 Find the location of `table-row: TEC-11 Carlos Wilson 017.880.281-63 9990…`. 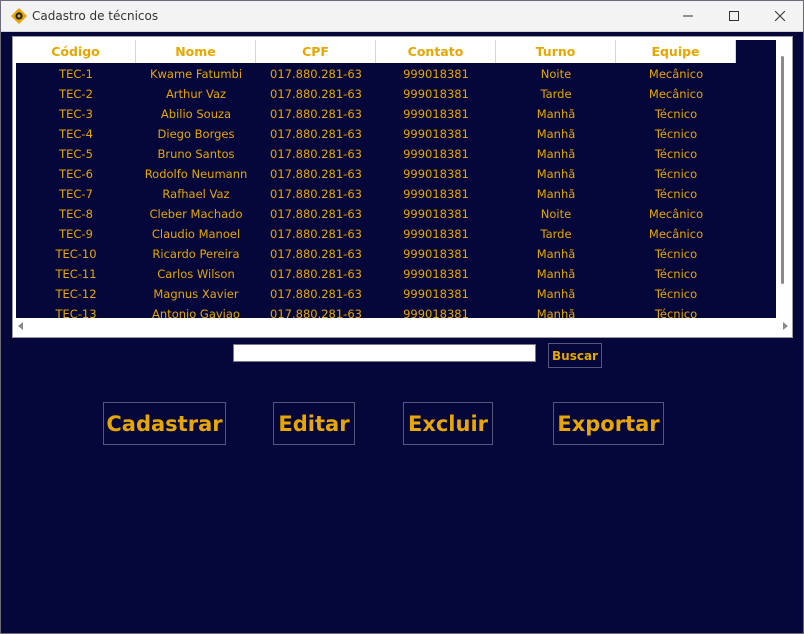

table-row: TEC-11 Carlos Wilson 017.880.281-63 9990… is located at coordinates (376, 274).